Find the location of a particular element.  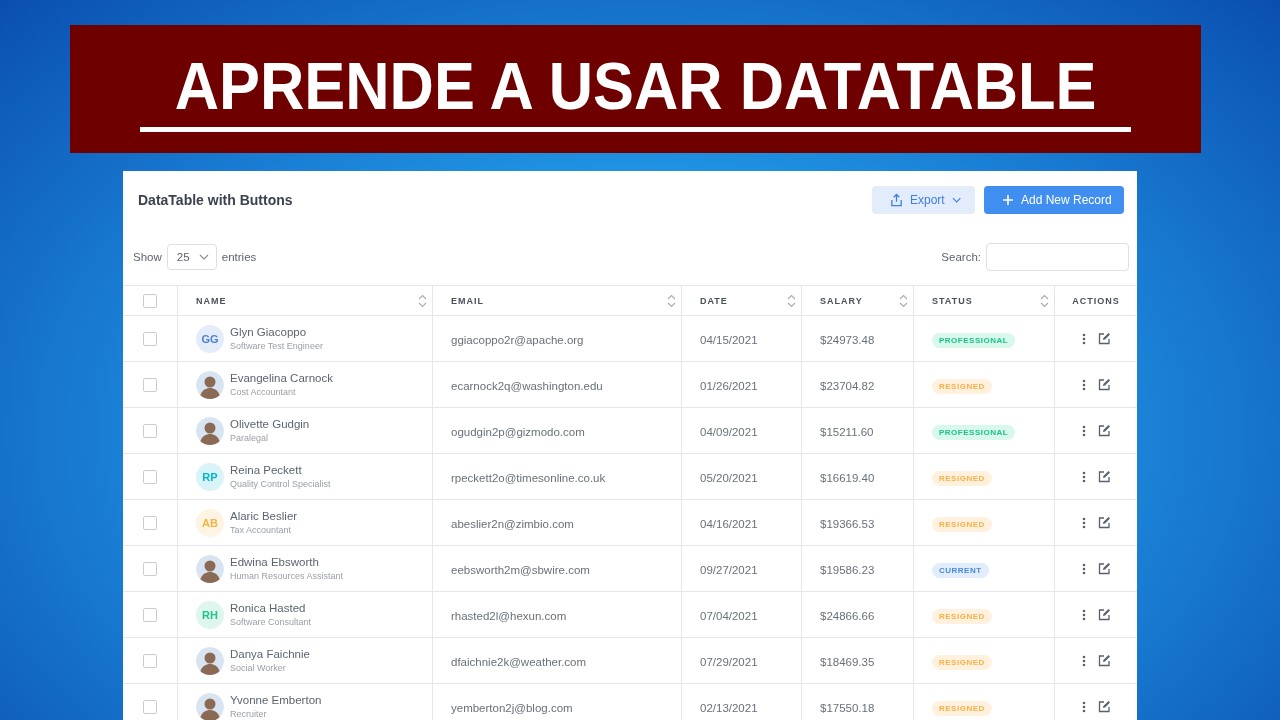

person-name: Evangelina Carnock is located at coordinates (281, 378).